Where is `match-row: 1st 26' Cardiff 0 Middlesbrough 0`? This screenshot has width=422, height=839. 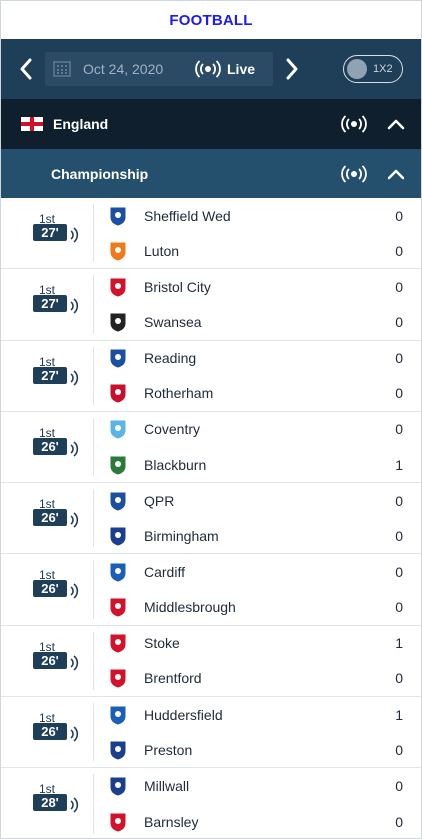 match-row: 1st 26' Cardiff 0 Middlesbrough 0 is located at coordinates (211, 590).